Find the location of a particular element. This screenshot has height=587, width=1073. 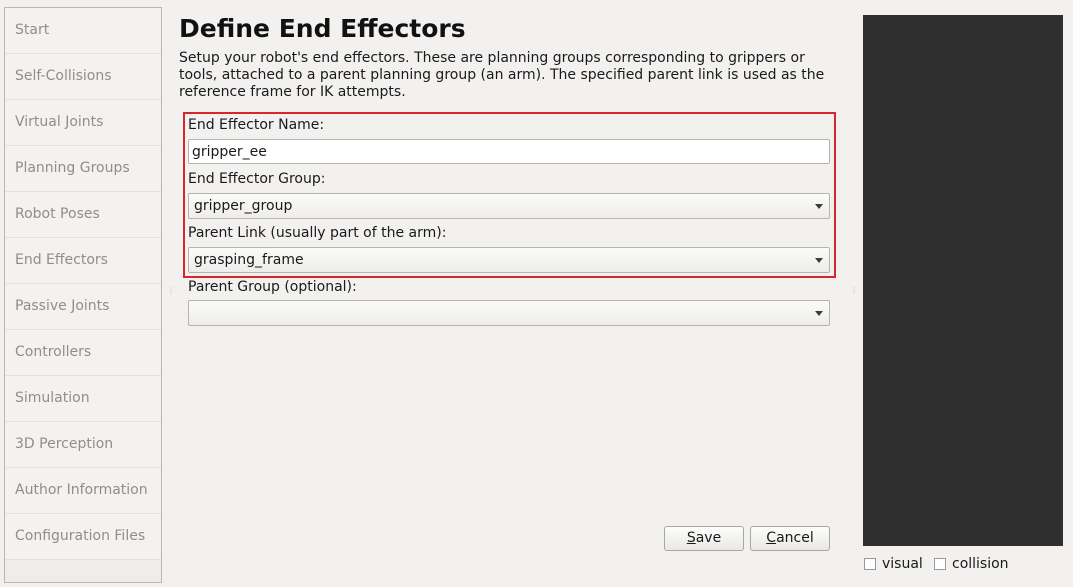

visual-label: visual is located at coordinates (902, 564).